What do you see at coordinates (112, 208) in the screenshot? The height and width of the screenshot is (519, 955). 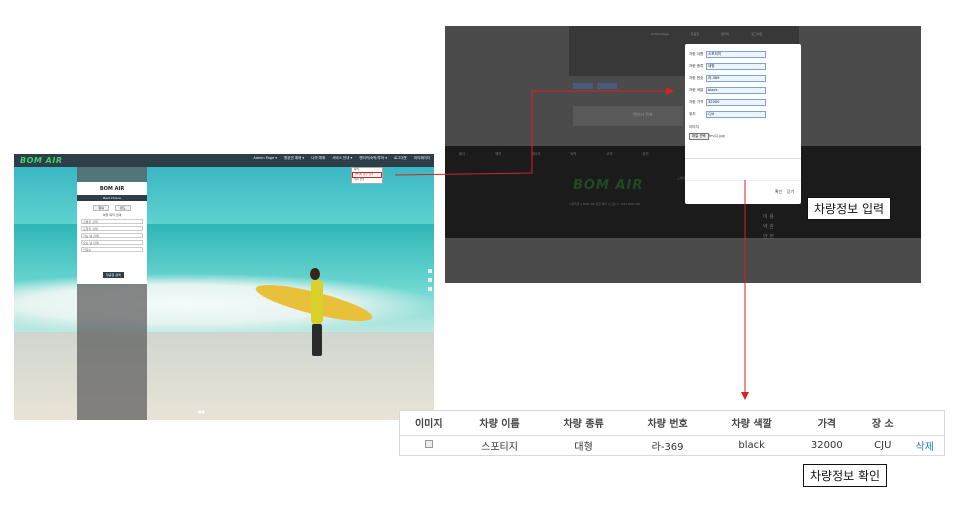 I see `trip-type-buttons: 왕복 편도` at bounding box center [112, 208].